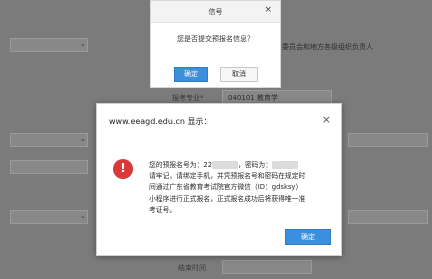 This screenshot has width=432, height=279. I want to click on alert-line-2: 请牢记，请绑定手机，并凭预报名号和密码在规定时, so click(227, 176).